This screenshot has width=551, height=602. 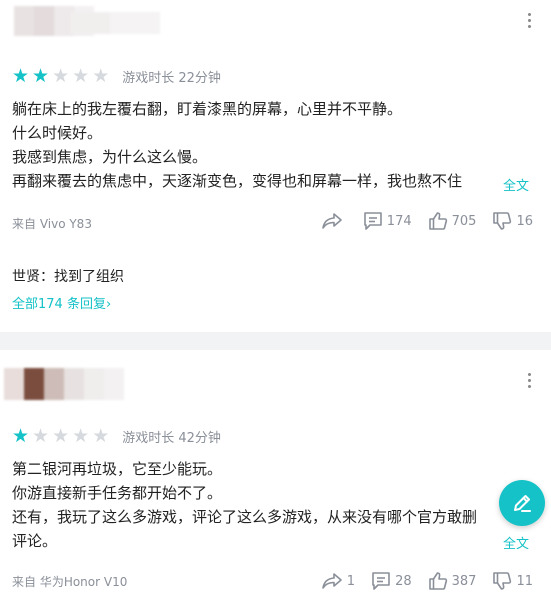 I want to click on edit-pen-icon, so click(x=522, y=503).